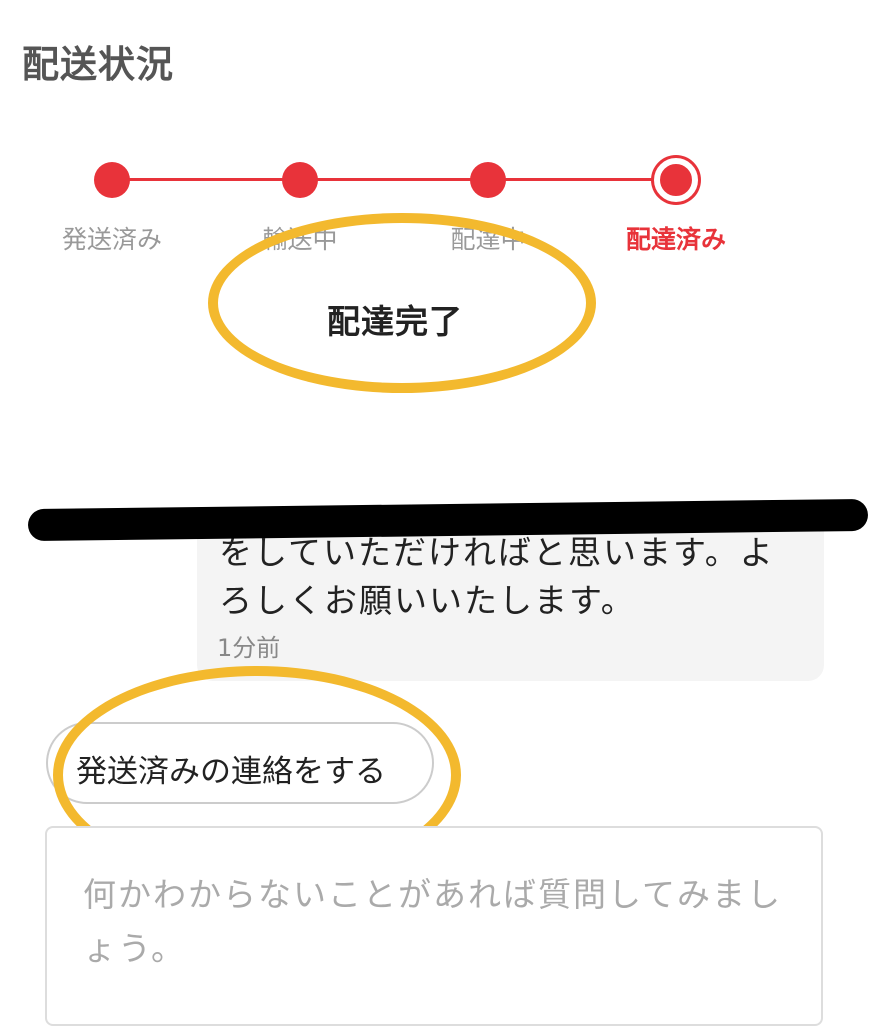  Describe the element at coordinates (433, 921) in the screenshot. I see `question-placeholder: 何かわからないことがあれば質問してみましょう。` at that location.